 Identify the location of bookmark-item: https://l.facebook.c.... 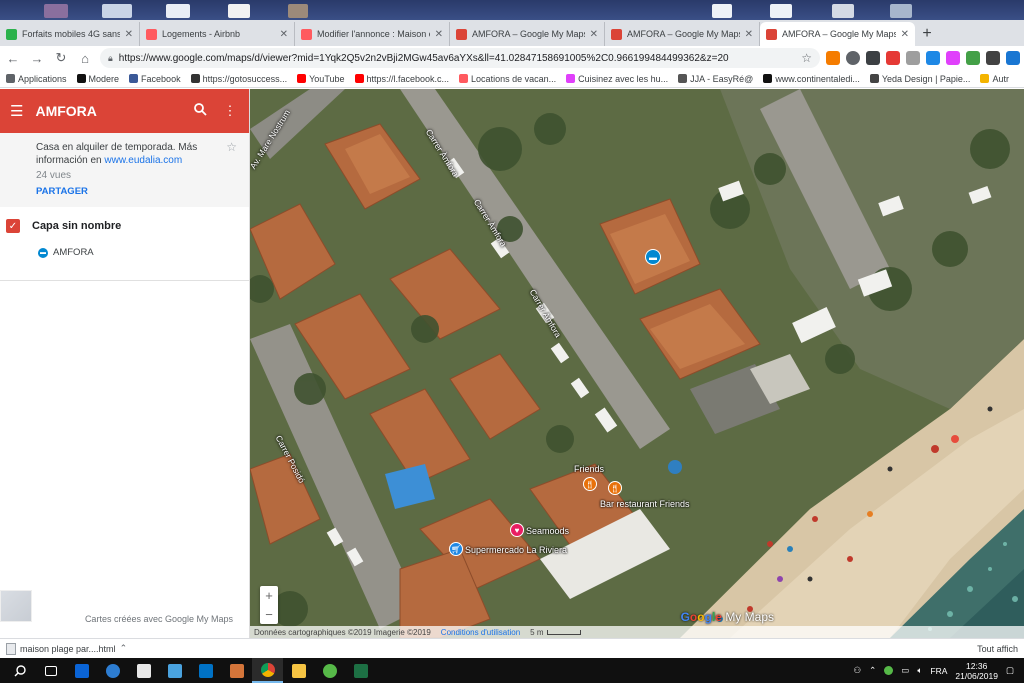
(401, 79).